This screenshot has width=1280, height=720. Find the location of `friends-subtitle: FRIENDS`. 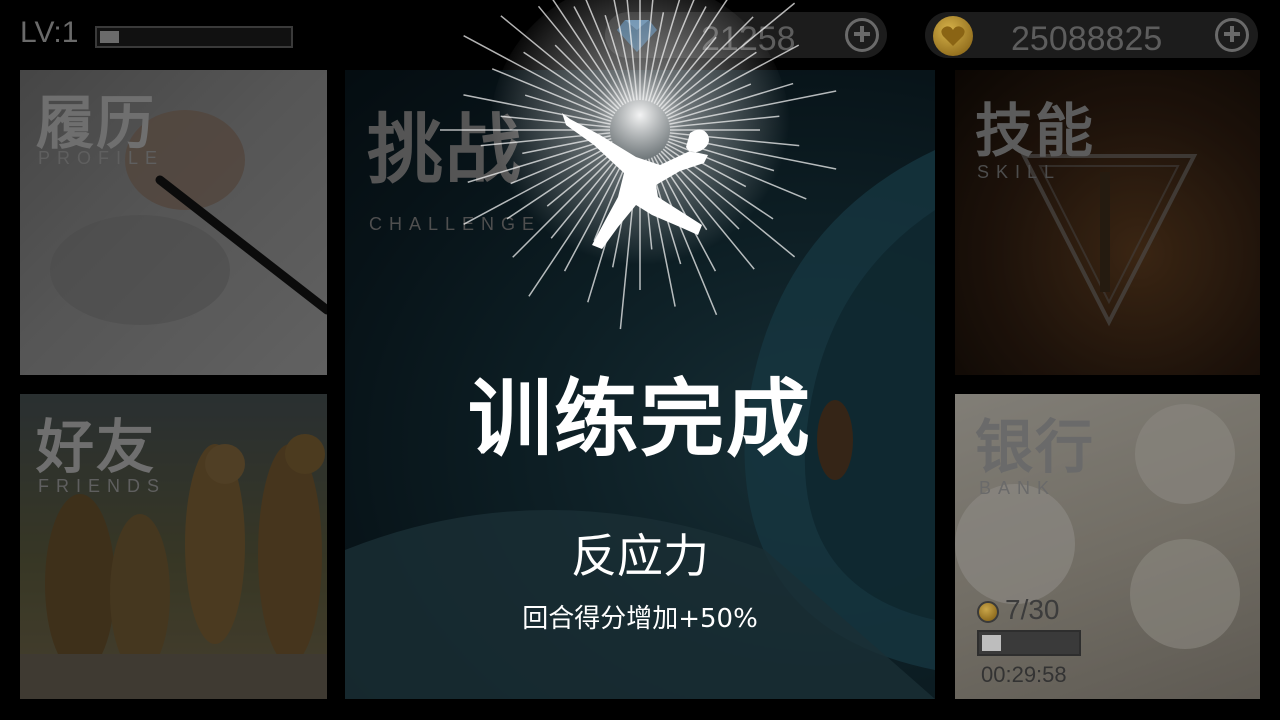

friends-subtitle: FRIENDS is located at coordinates (102, 486).